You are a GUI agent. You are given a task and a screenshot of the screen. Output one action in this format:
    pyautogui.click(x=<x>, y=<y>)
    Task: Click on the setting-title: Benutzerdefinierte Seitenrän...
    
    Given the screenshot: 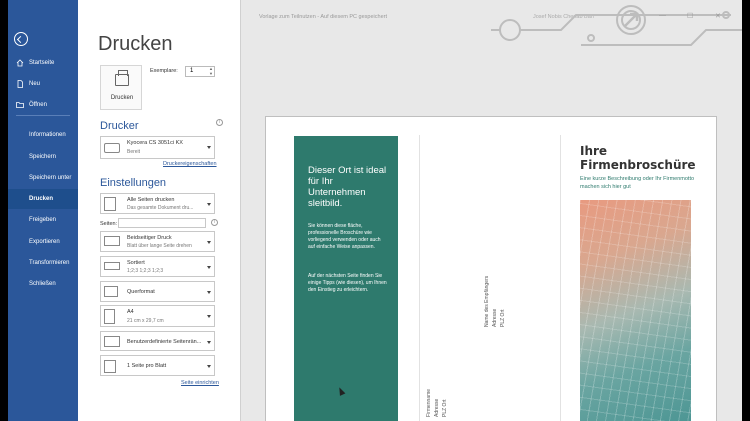 What is the action you would take?
    pyautogui.click(x=164, y=342)
    